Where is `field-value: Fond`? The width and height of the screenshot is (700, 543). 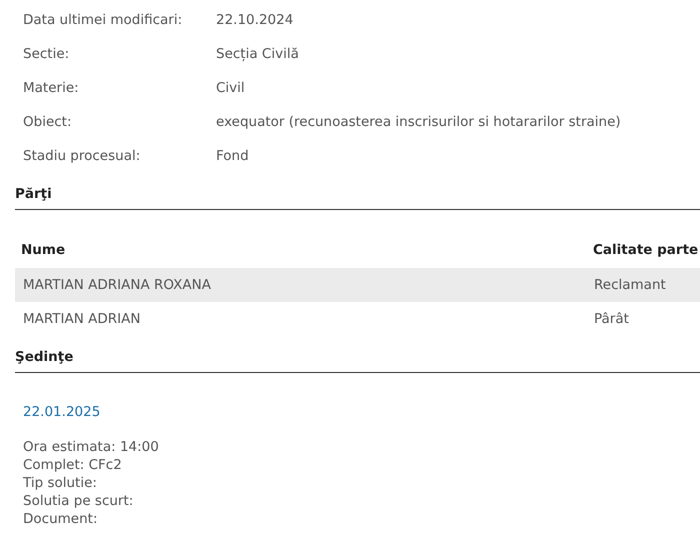 field-value: Fond is located at coordinates (232, 156).